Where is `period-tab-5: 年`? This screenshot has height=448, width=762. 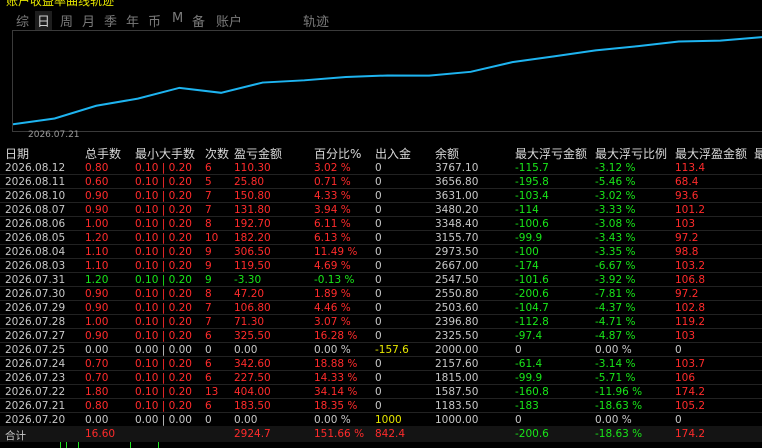 period-tab-5: 年 is located at coordinates (132, 20).